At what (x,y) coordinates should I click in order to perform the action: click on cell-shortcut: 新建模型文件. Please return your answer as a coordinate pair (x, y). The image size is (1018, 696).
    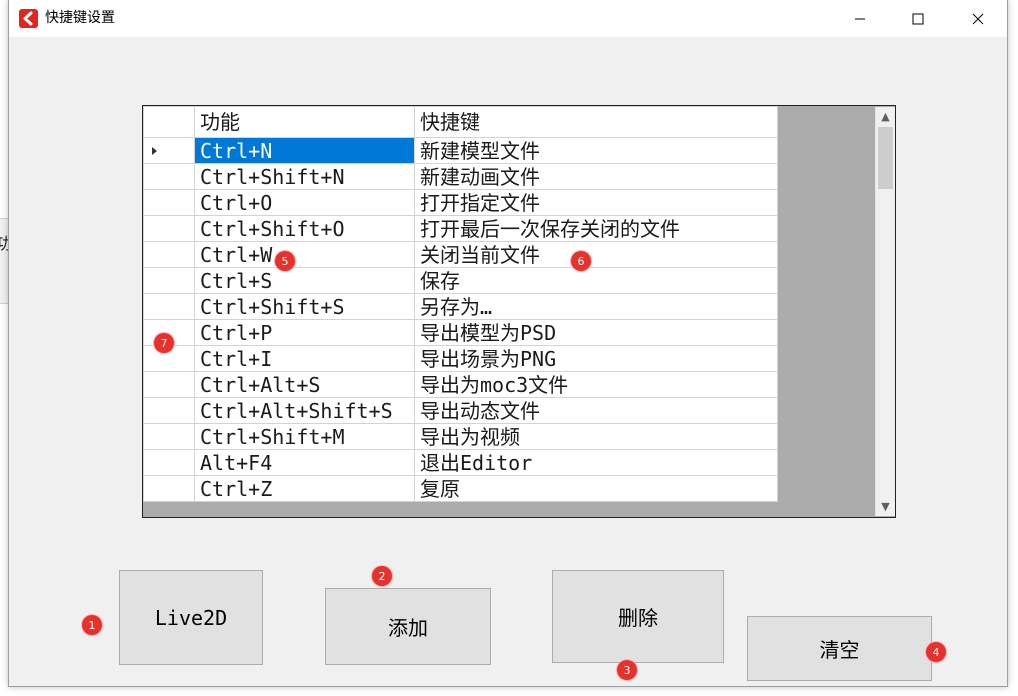
    Looking at the image, I should click on (596, 150).